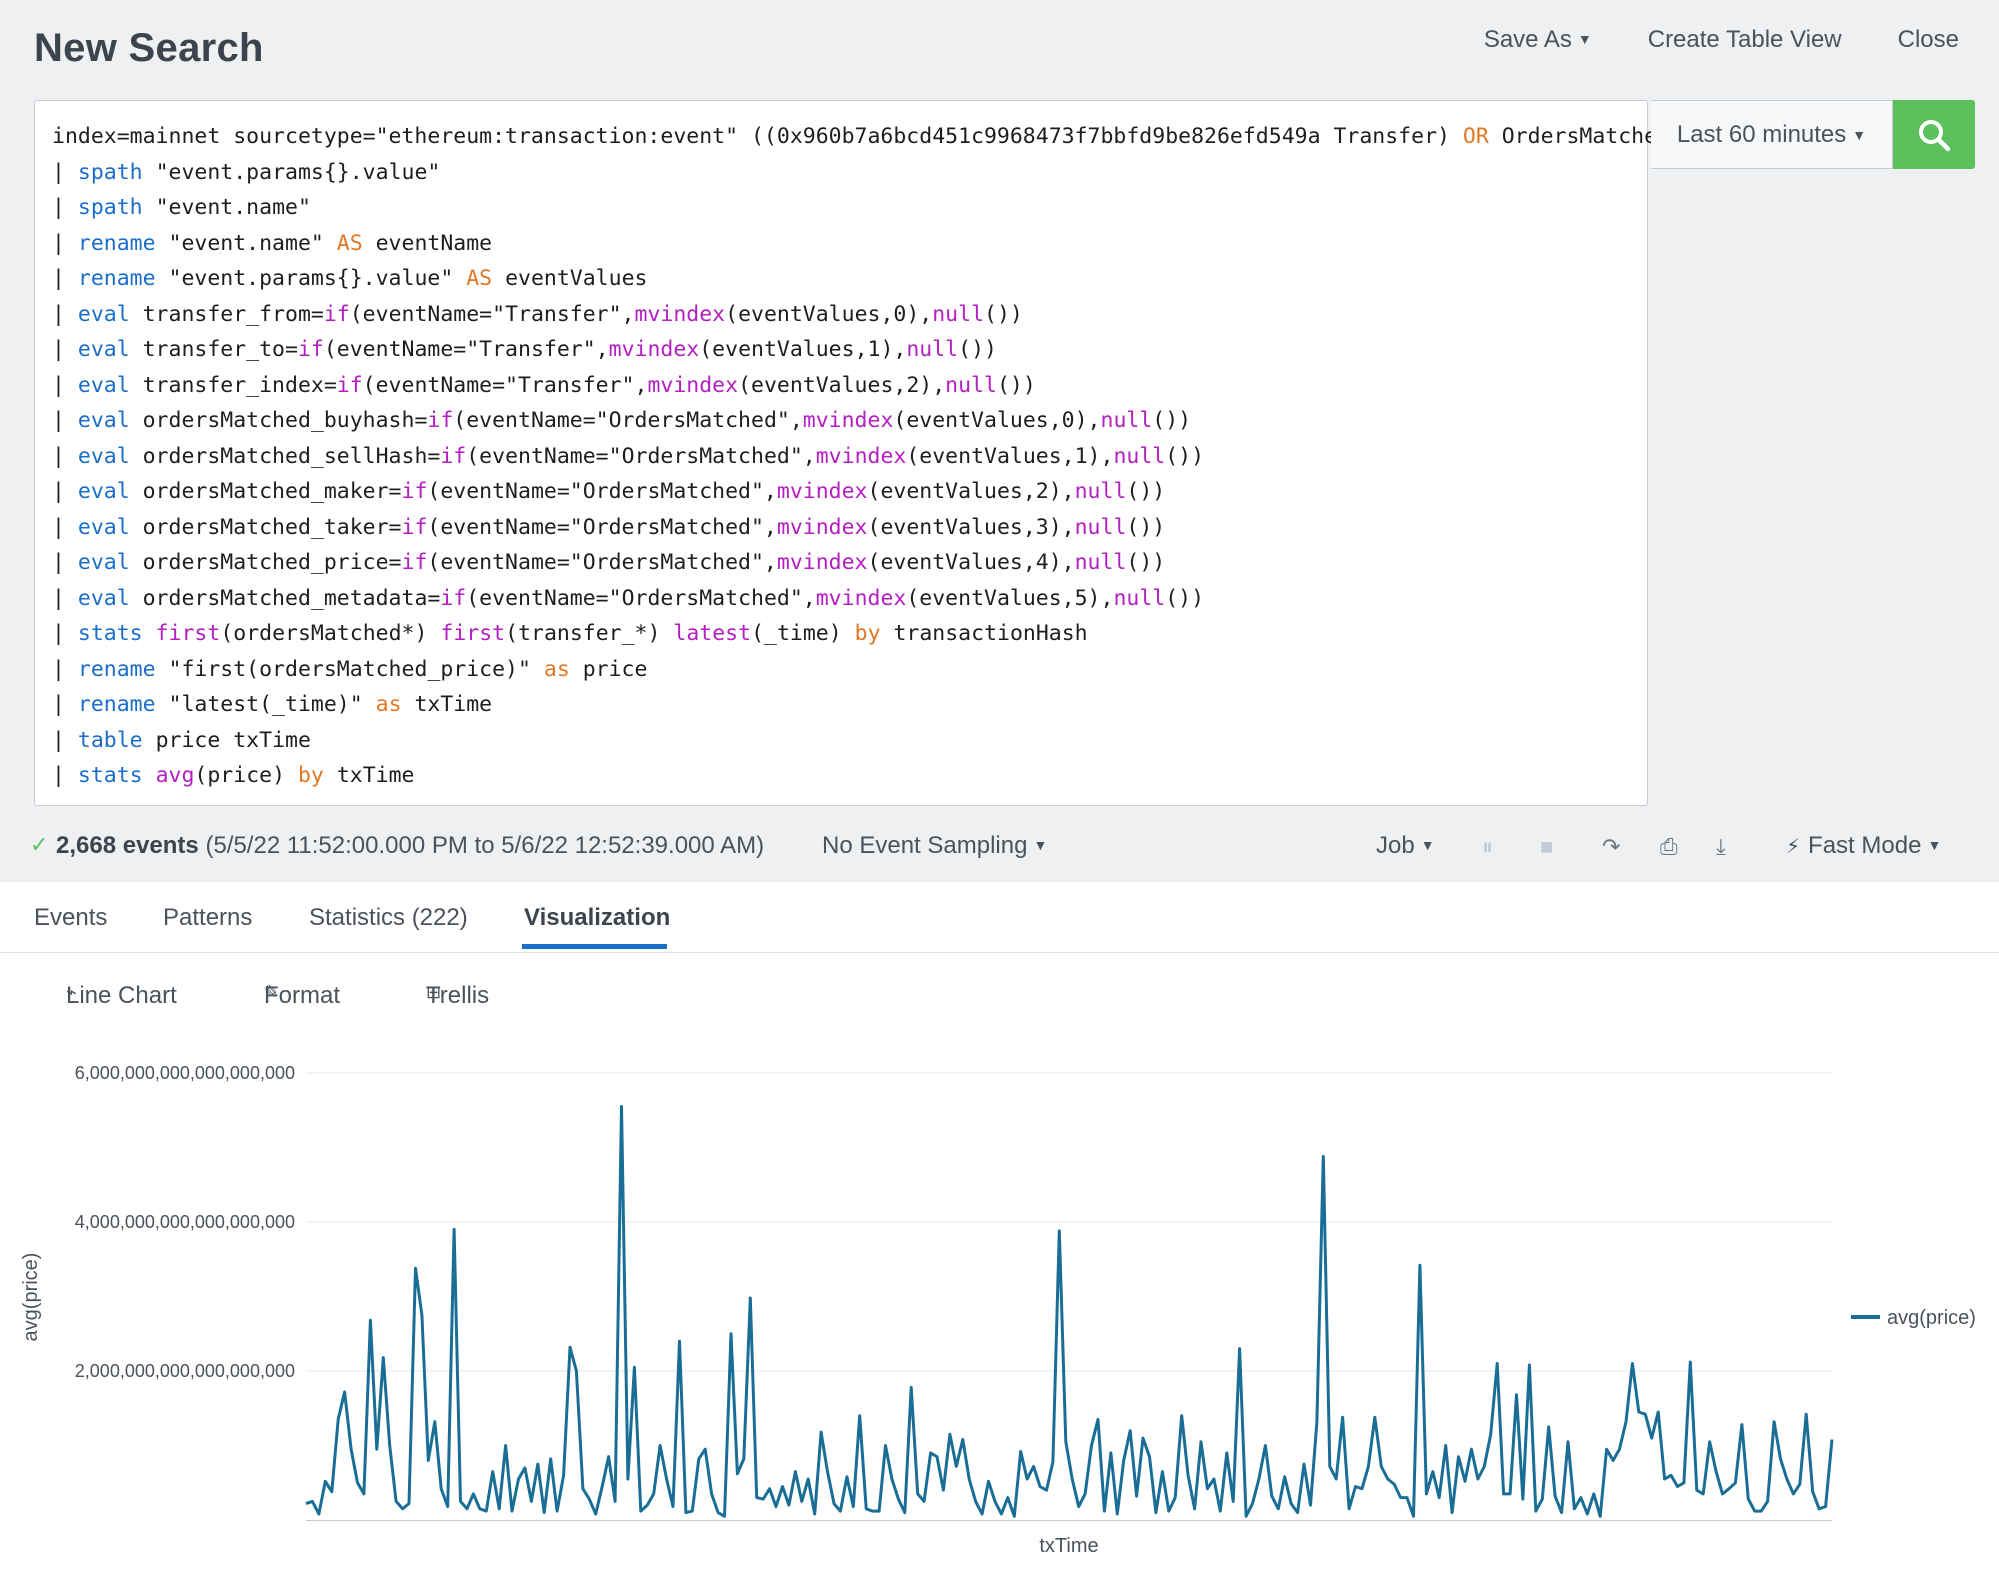 The height and width of the screenshot is (1579, 1999). Describe the element at coordinates (849, 776) in the screenshot. I see `query-line: | stats avg(price) by txTime` at that location.